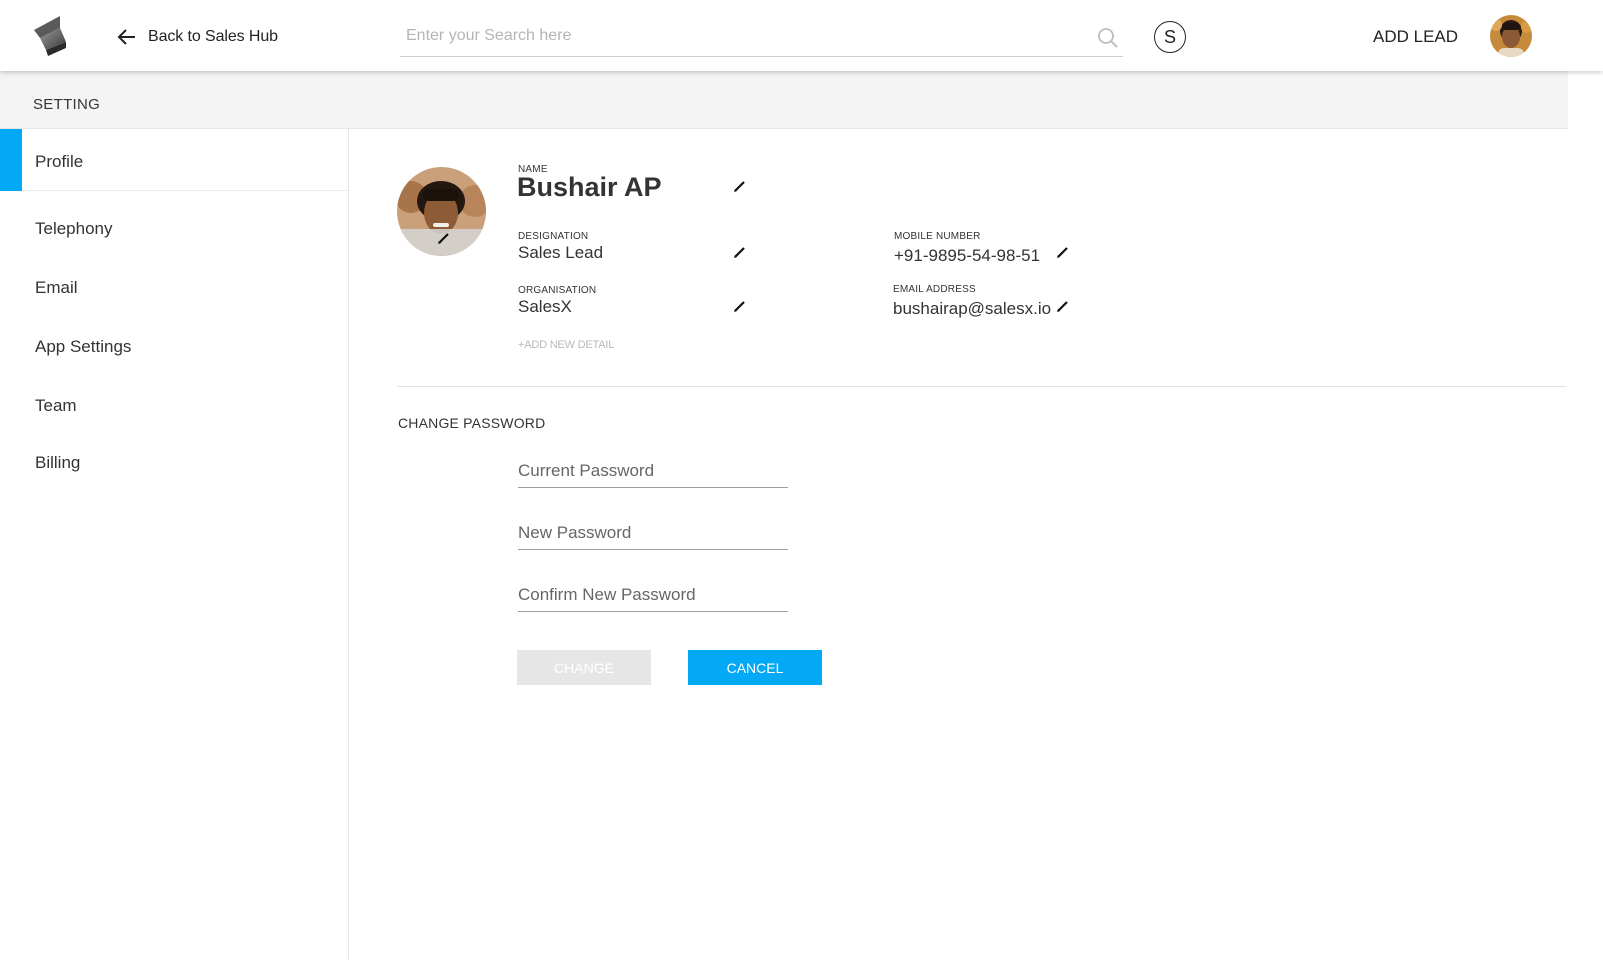 The image size is (1603, 960). I want to click on back-label: Back to Sales Hub, so click(213, 36).